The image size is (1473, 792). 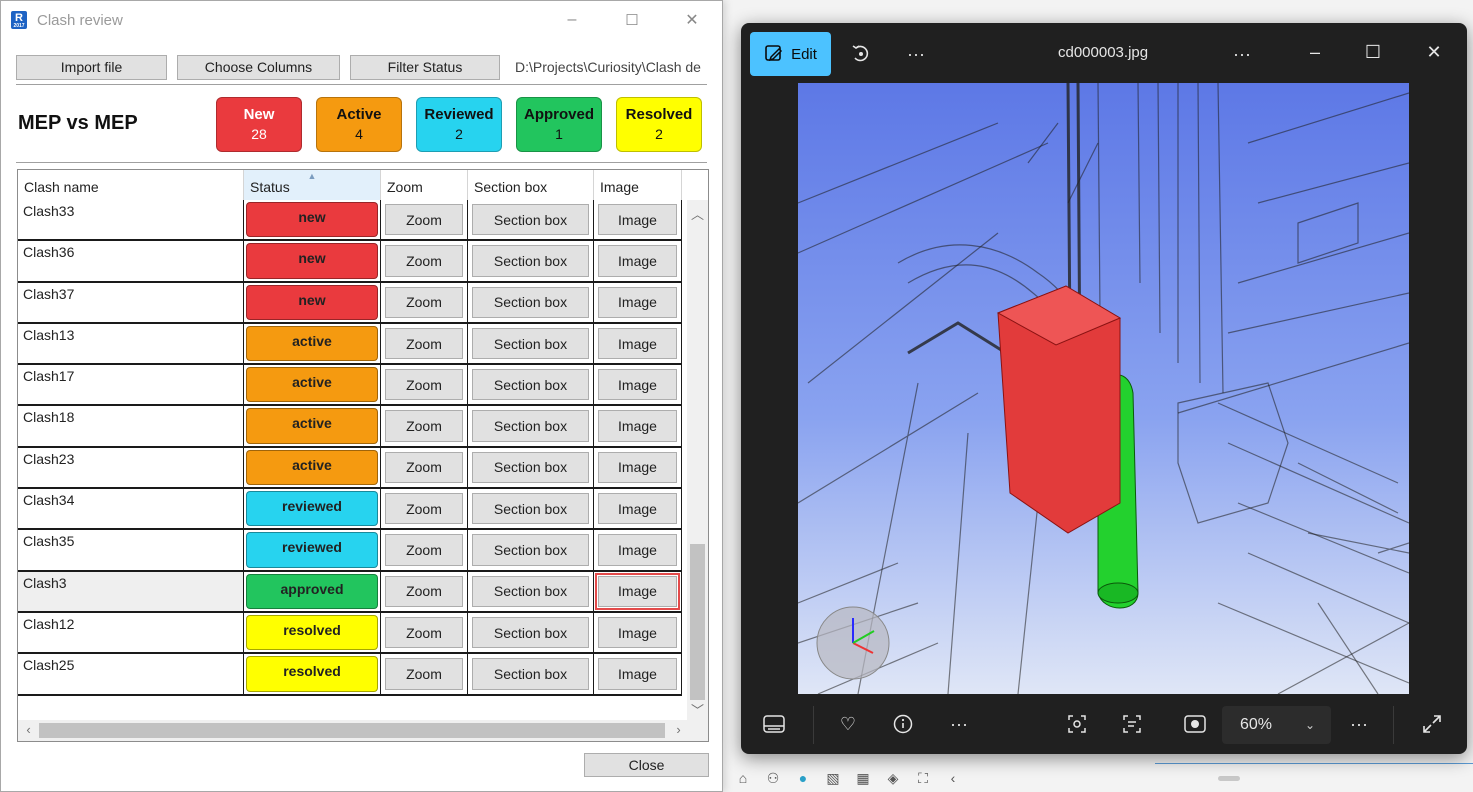 What do you see at coordinates (1229, 778) in the screenshot?
I see `workspace-scroll-thumb` at bounding box center [1229, 778].